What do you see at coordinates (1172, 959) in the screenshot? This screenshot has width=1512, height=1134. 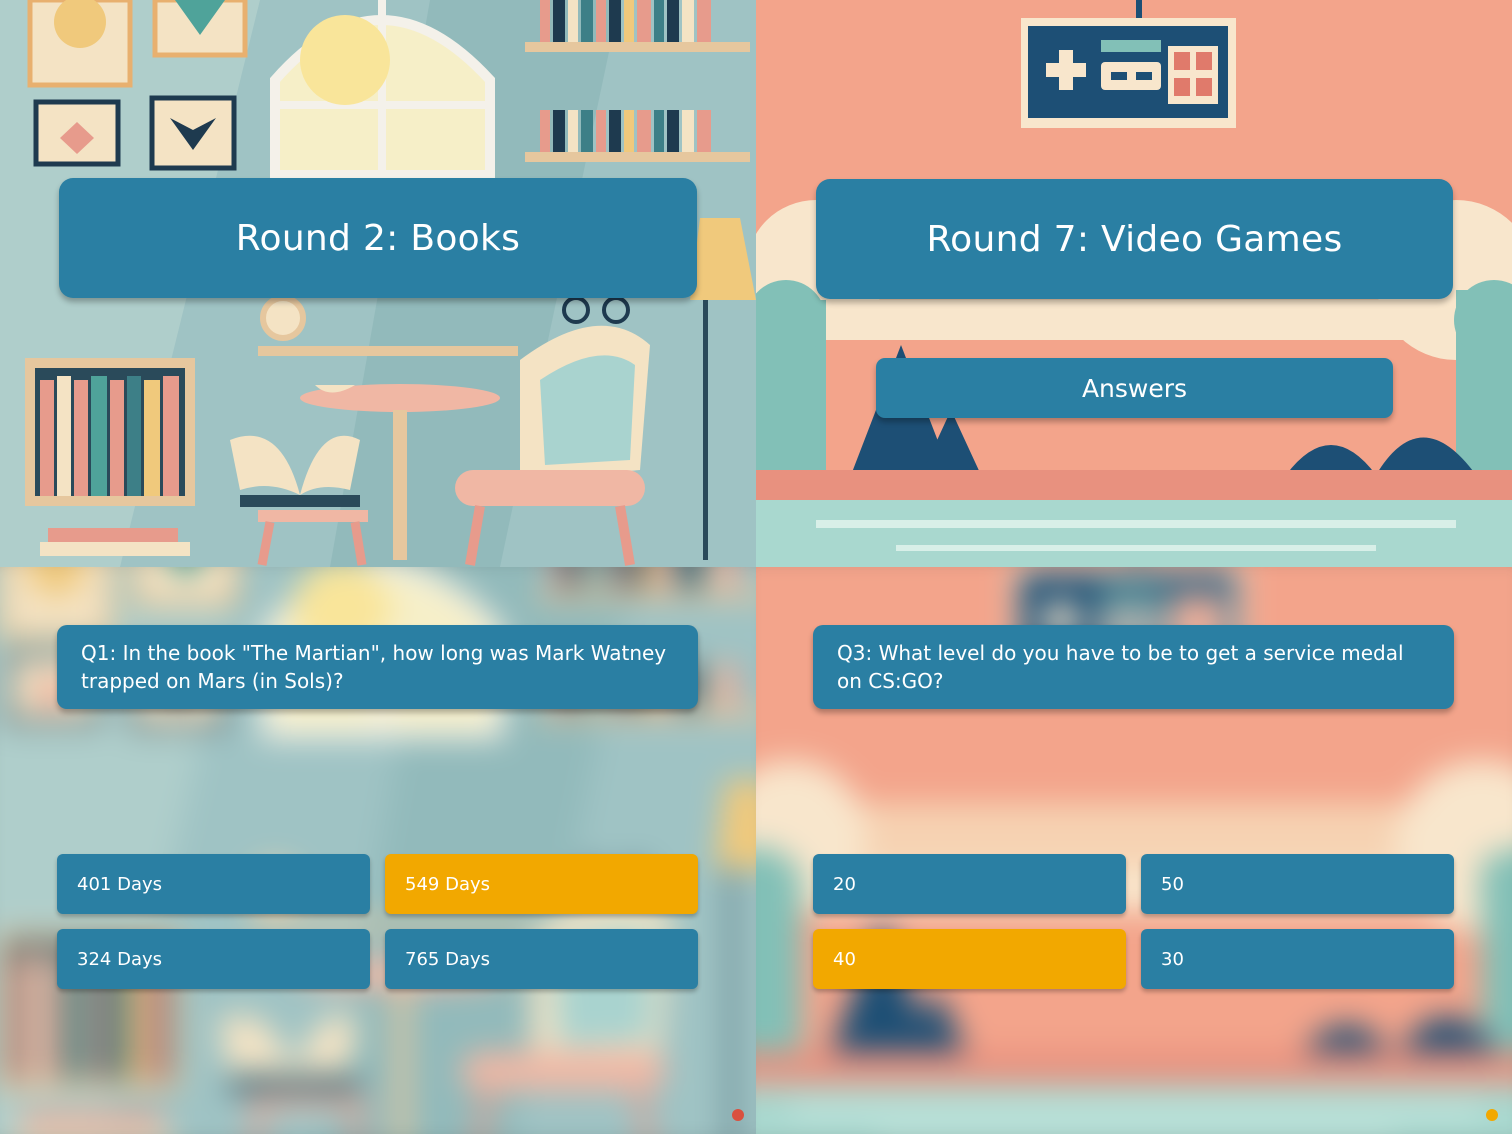 I see `answer-option-label: 30` at bounding box center [1172, 959].